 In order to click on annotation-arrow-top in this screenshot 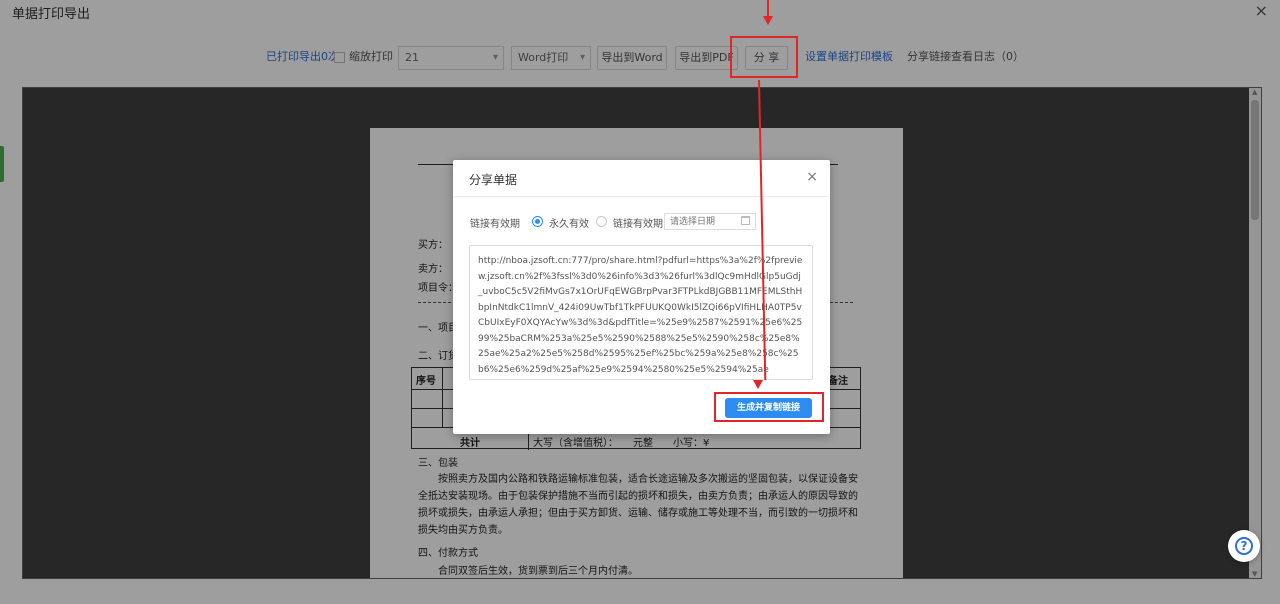, I will do `click(768, 20)`.